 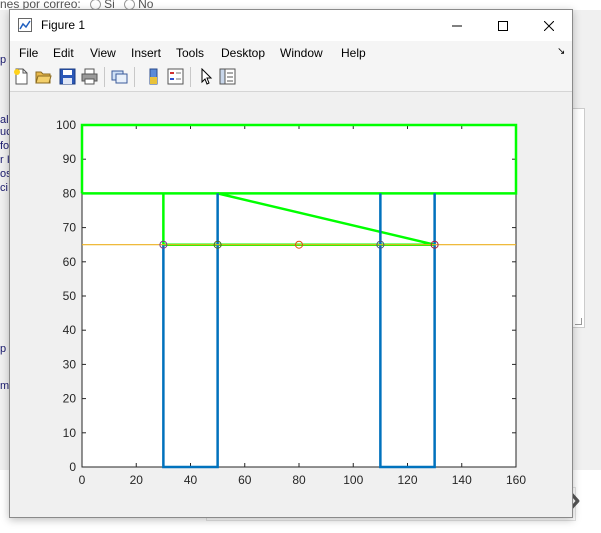 What do you see at coordinates (66, 125) in the screenshot?
I see `y-tick-label: 100` at bounding box center [66, 125].